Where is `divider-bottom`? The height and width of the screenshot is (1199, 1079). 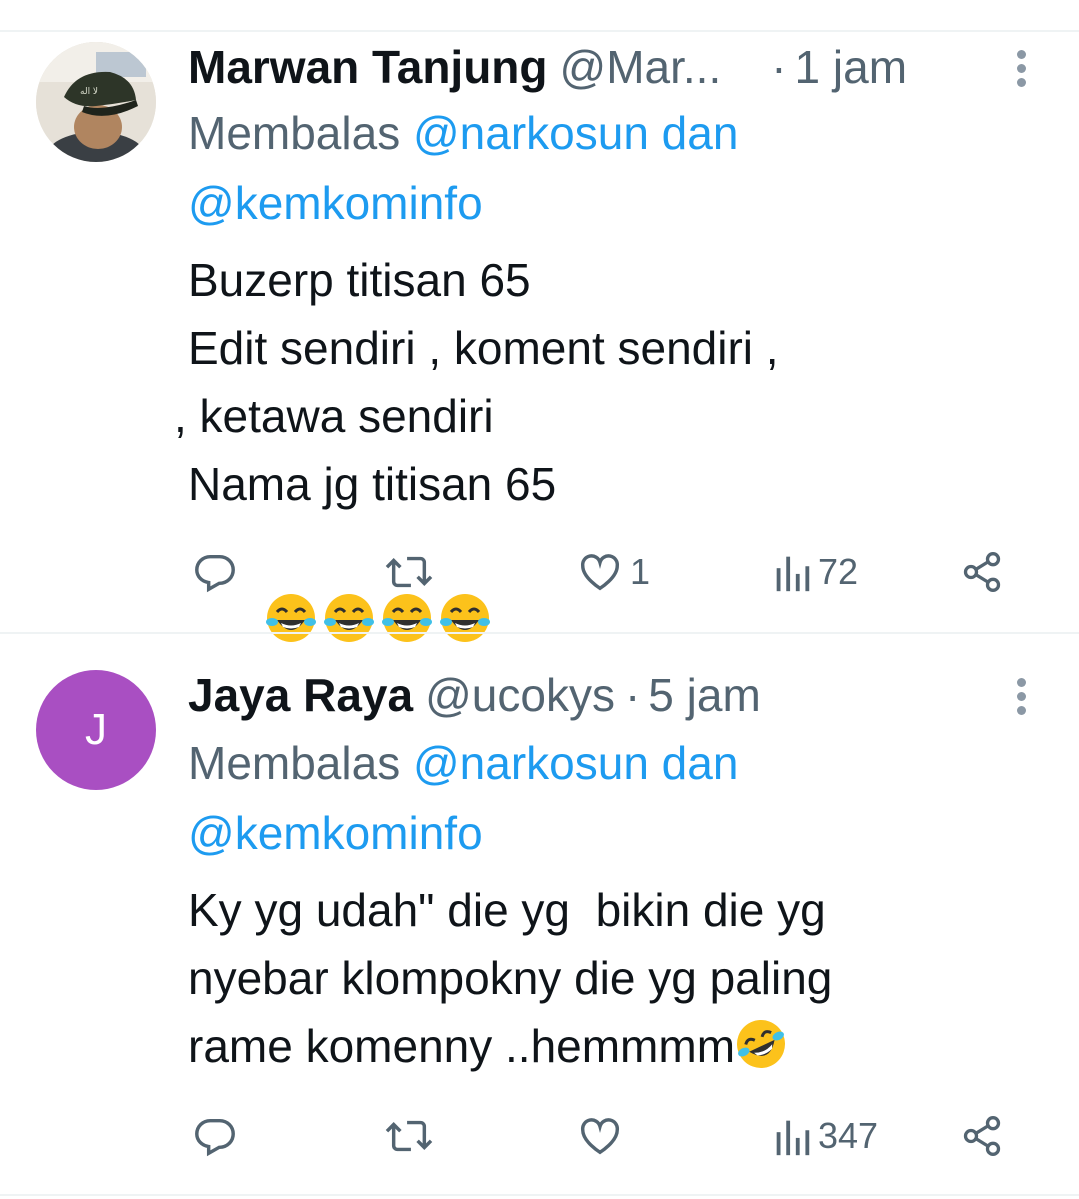
divider-bottom is located at coordinates (539, 1195).